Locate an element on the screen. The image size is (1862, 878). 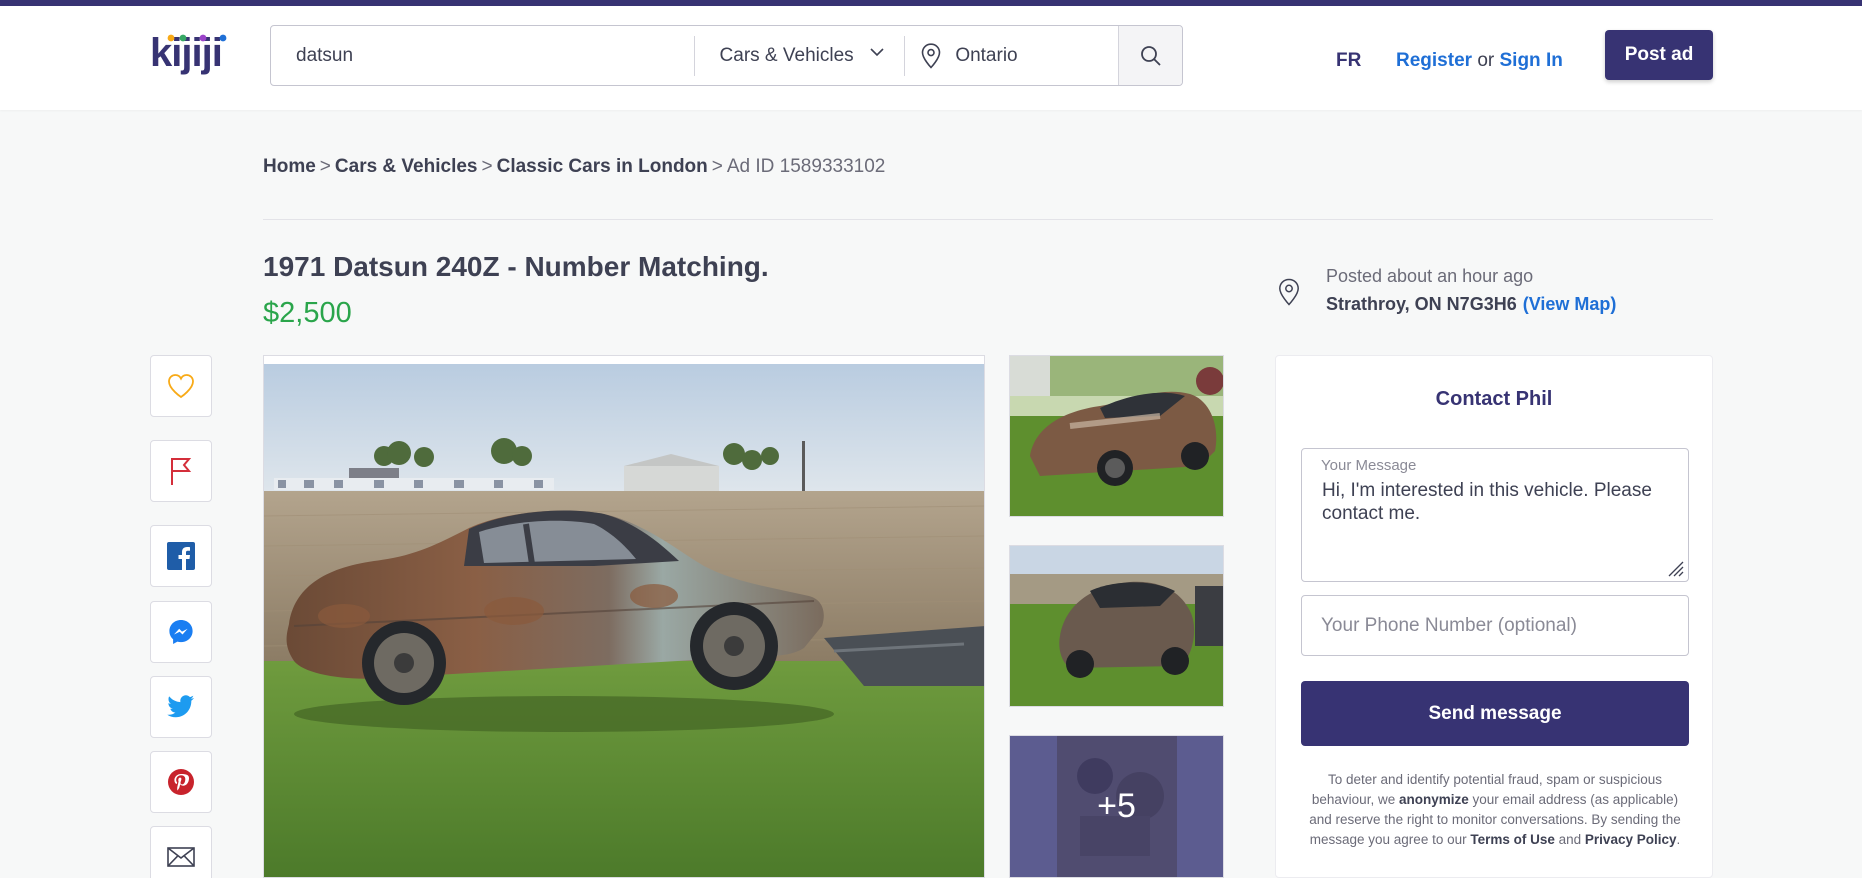
heart-icon is located at coordinates (181, 386).